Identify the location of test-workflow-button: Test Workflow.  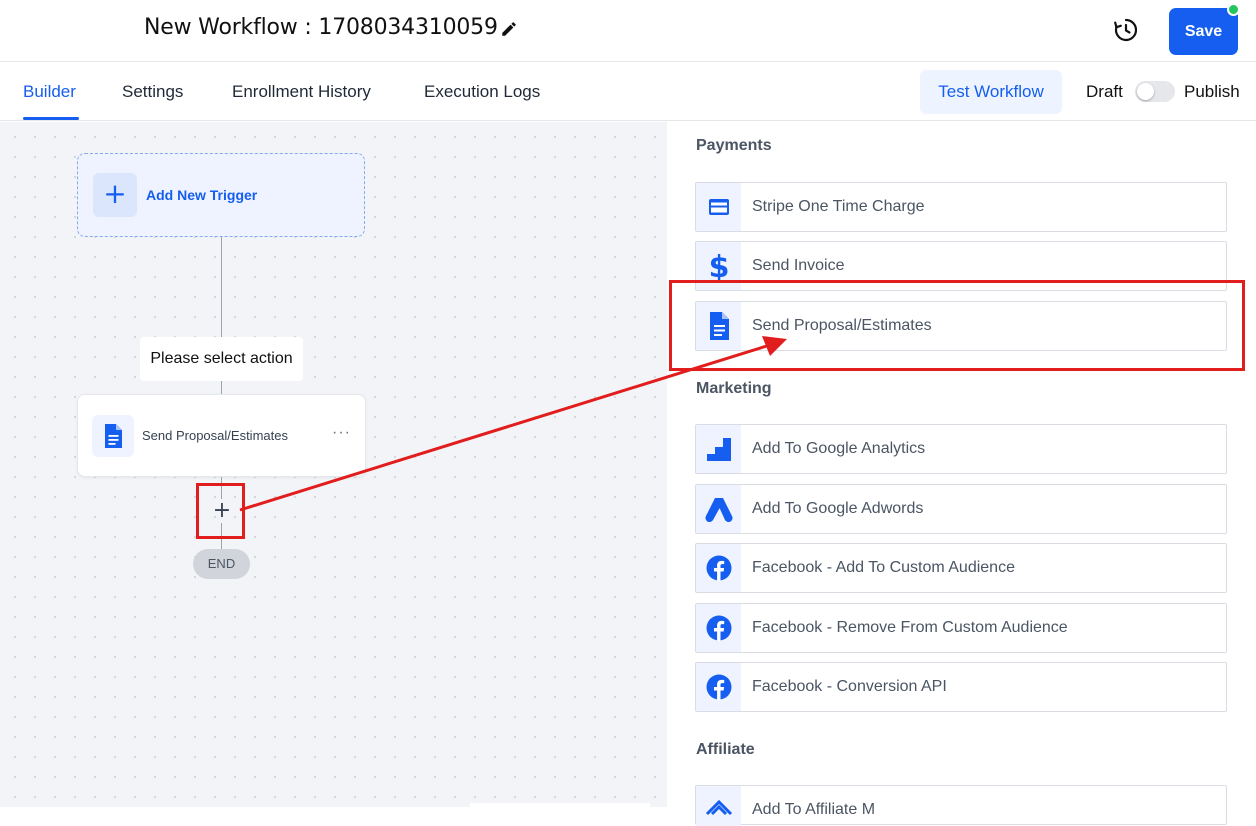
(991, 92).